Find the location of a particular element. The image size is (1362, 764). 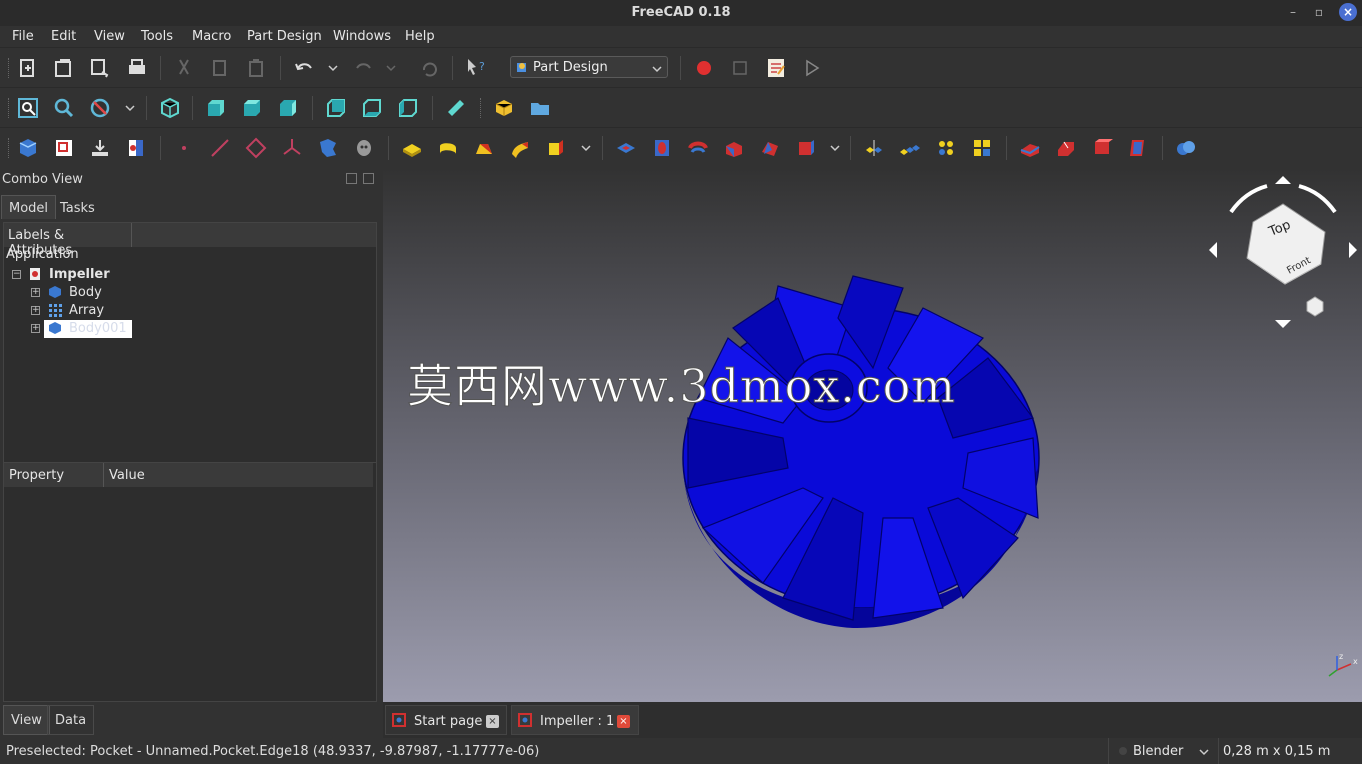

draw-style-icon is located at coordinates (100, 108).